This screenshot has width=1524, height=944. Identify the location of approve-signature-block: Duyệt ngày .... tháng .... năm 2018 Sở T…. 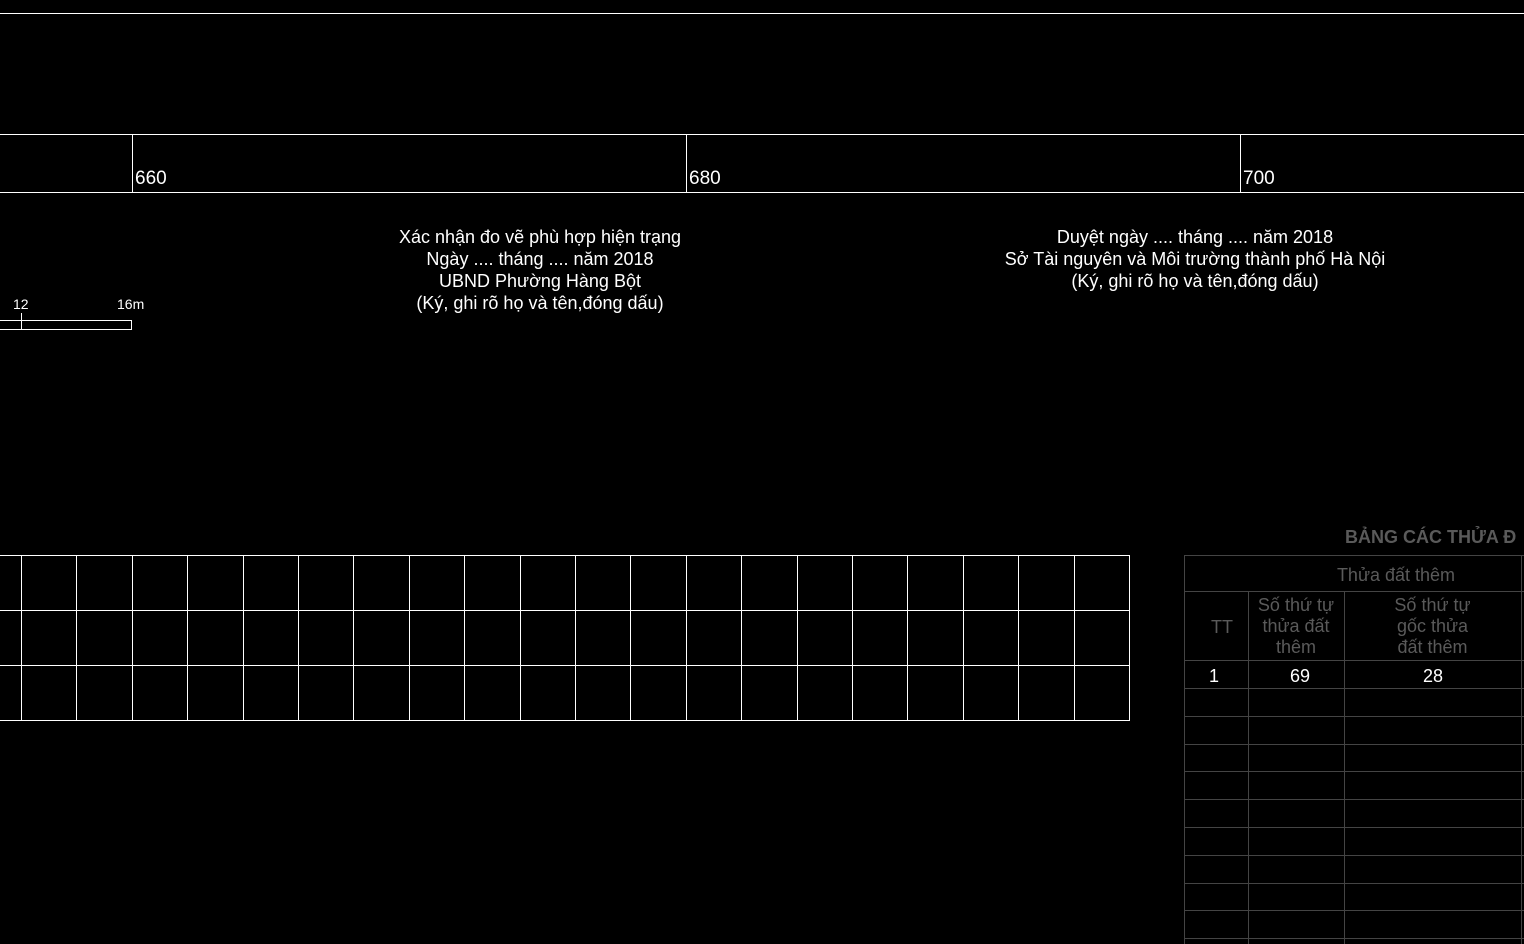
(1195, 259).